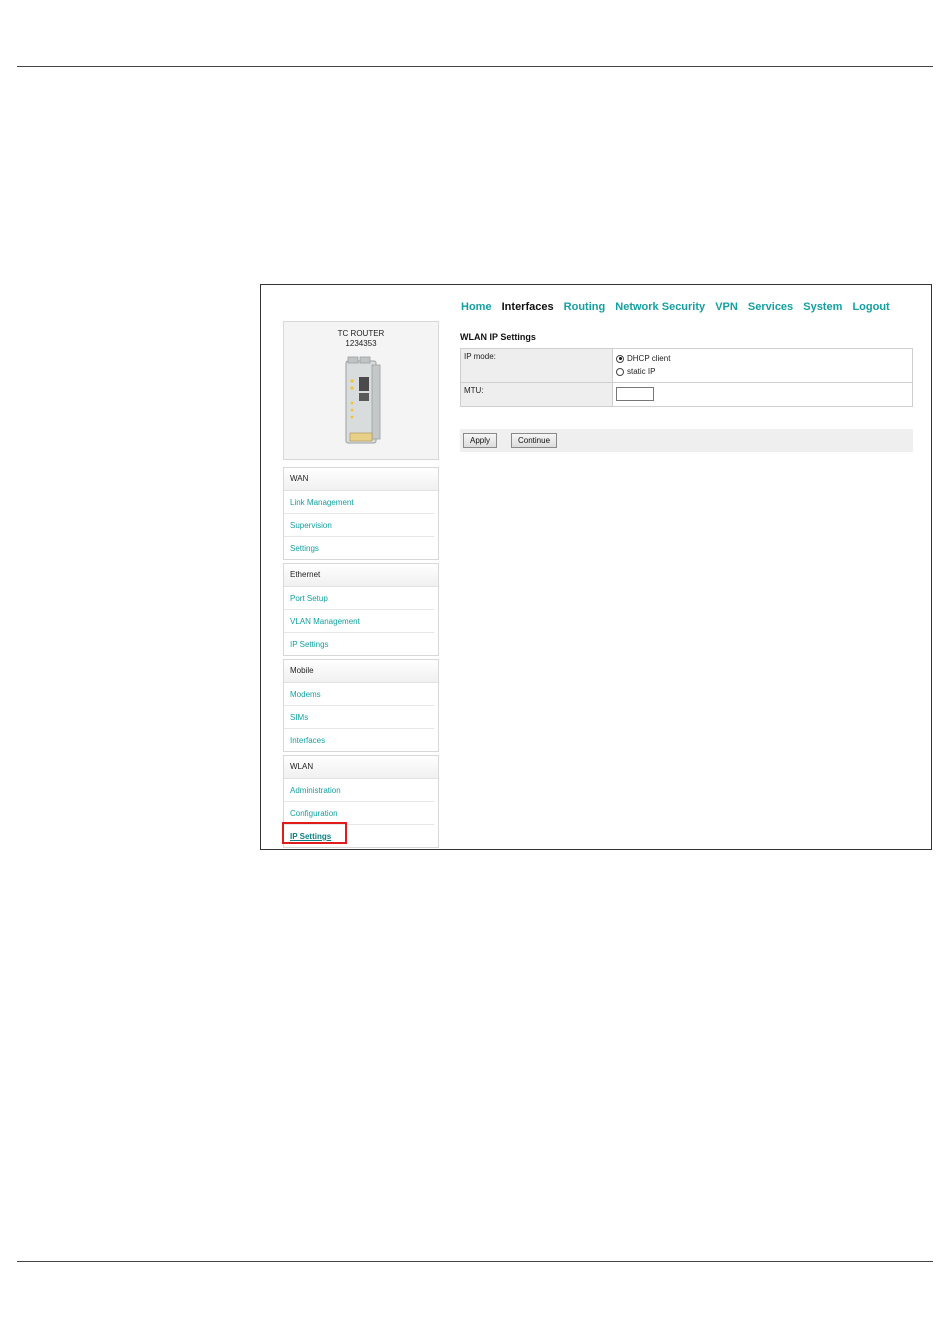 This screenshot has width=950, height=1323. I want to click on page-bottom-rule, so click(475, 1261).